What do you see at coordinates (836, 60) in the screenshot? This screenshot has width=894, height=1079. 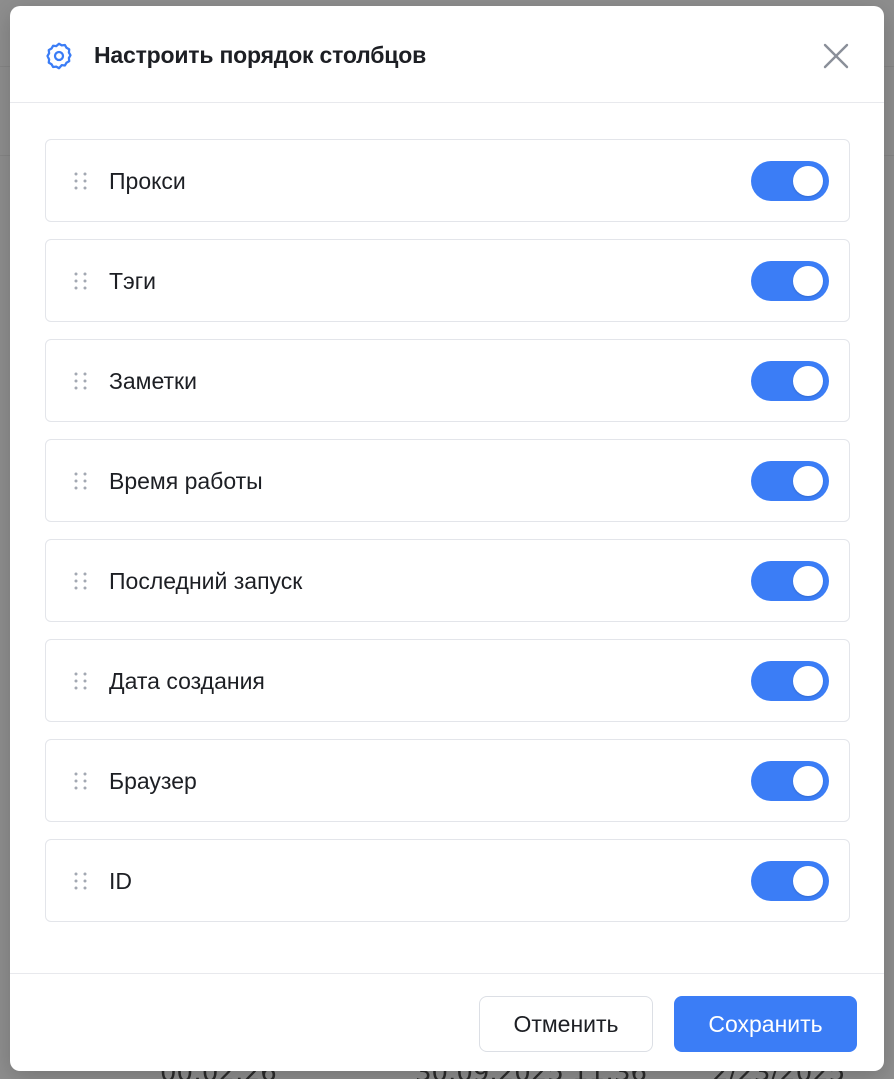 I see `close-icon` at bounding box center [836, 60].